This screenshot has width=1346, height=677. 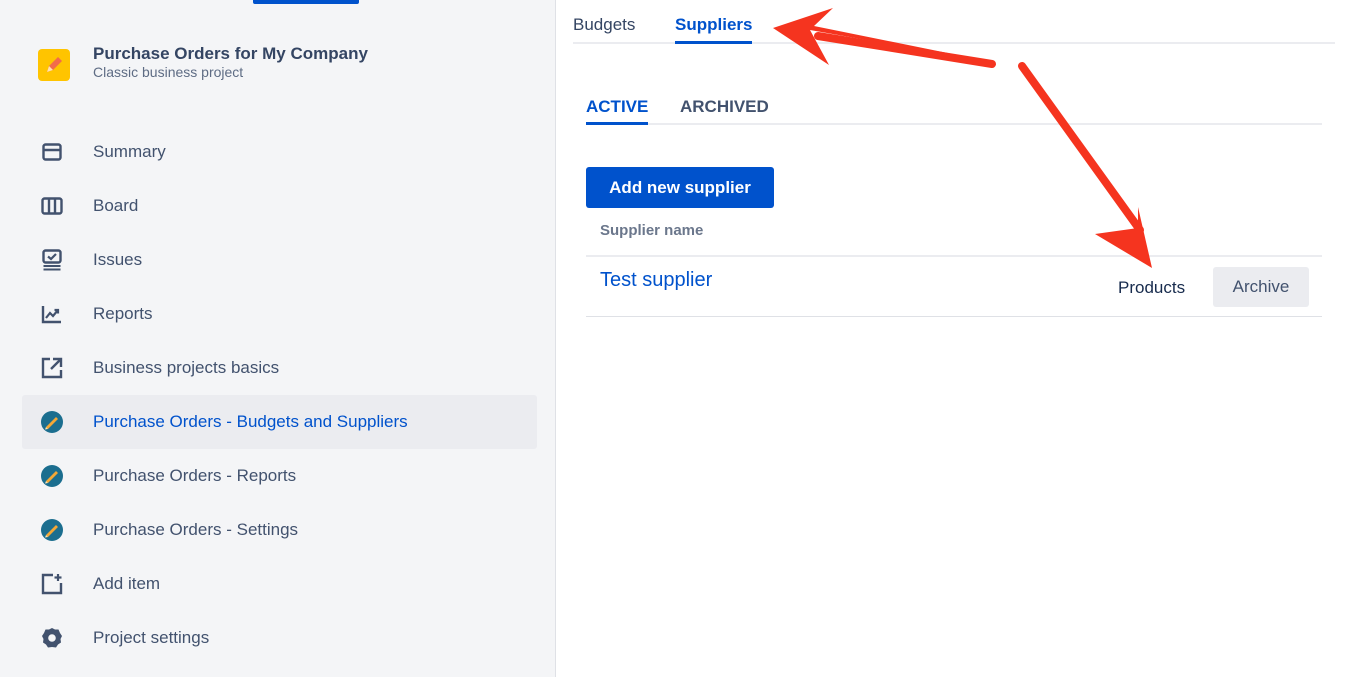 What do you see at coordinates (127, 583) in the screenshot?
I see `sidebar-item-label: Add item` at bounding box center [127, 583].